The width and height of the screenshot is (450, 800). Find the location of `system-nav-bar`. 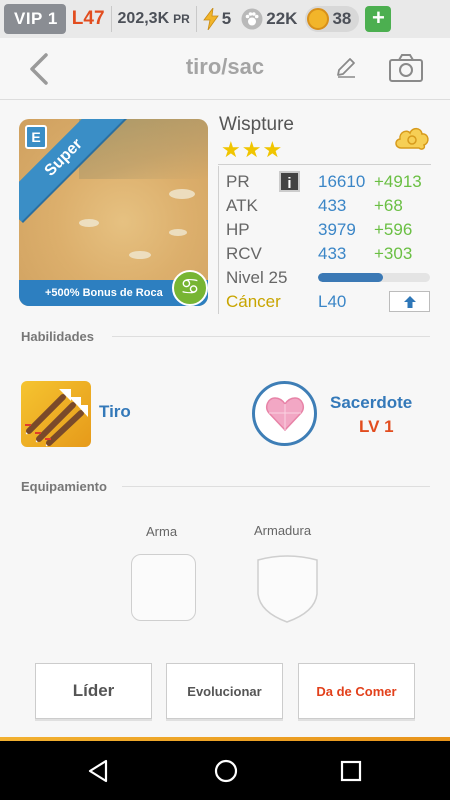

system-nav-bar is located at coordinates (225, 770).